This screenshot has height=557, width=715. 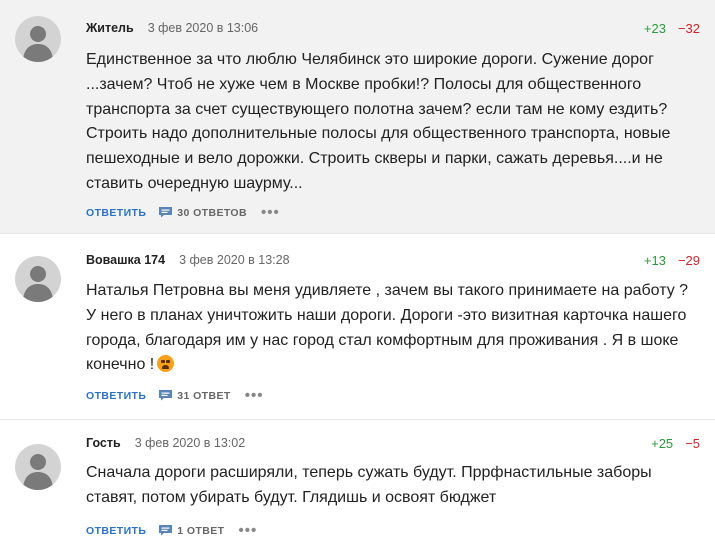 I want to click on comment-meta: Житель 3 фев 2020 в 13:06, so click(x=172, y=28).